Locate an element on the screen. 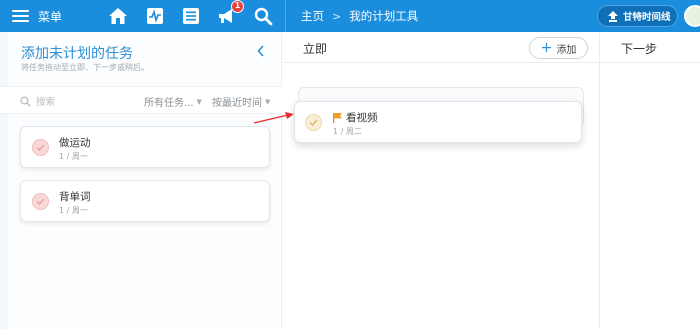  collapse-panel-button is located at coordinates (261, 52).